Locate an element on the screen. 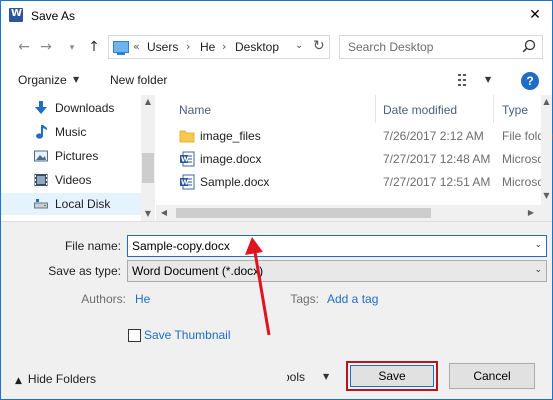 The image size is (553, 400). view-caret-icon: ▼ is located at coordinates (488, 79).